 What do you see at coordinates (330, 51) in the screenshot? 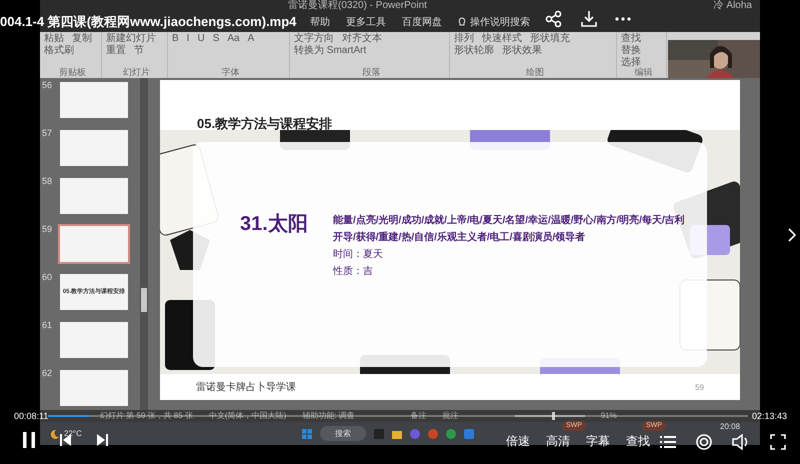
I see `ribbon-button: 转换为 SmartArt` at bounding box center [330, 51].